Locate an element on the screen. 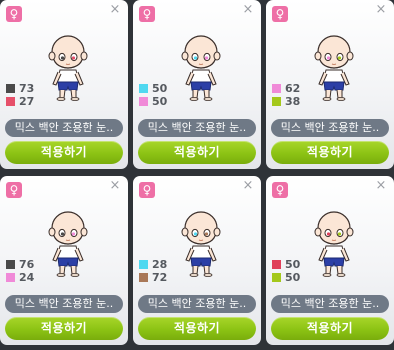 The height and width of the screenshot is (350, 394). mix-color-row: 27 is located at coordinates (20, 101).